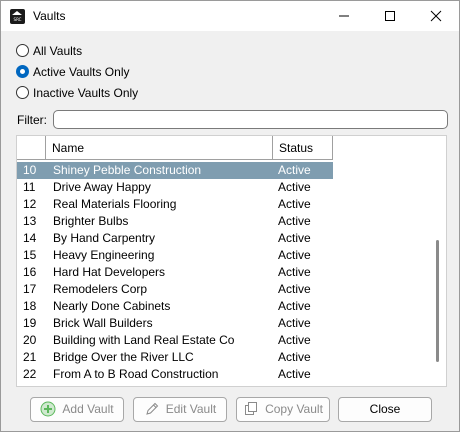  I want to click on table-row: 12 Real Materials Flooring Active, so click(175, 204).